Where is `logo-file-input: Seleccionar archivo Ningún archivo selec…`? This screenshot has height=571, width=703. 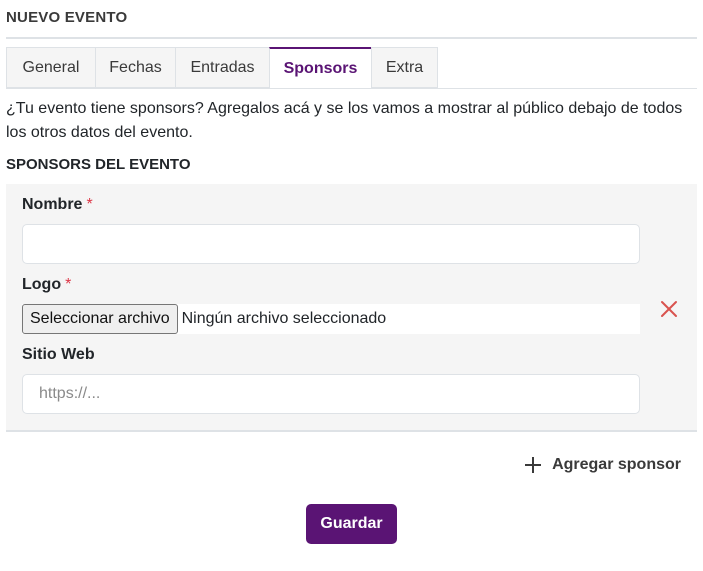 logo-file-input: Seleccionar archivo Ningún archivo selec… is located at coordinates (331, 319).